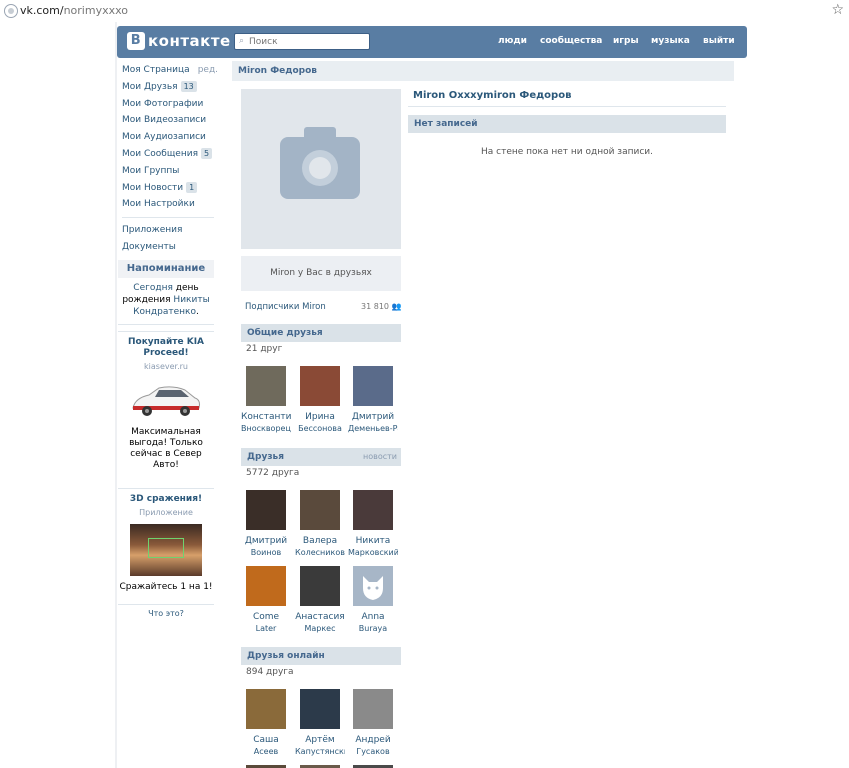 This screenshot has width=849, height=768. I want to click on friend-card: Андрей Гусаков, so click(373, 723).